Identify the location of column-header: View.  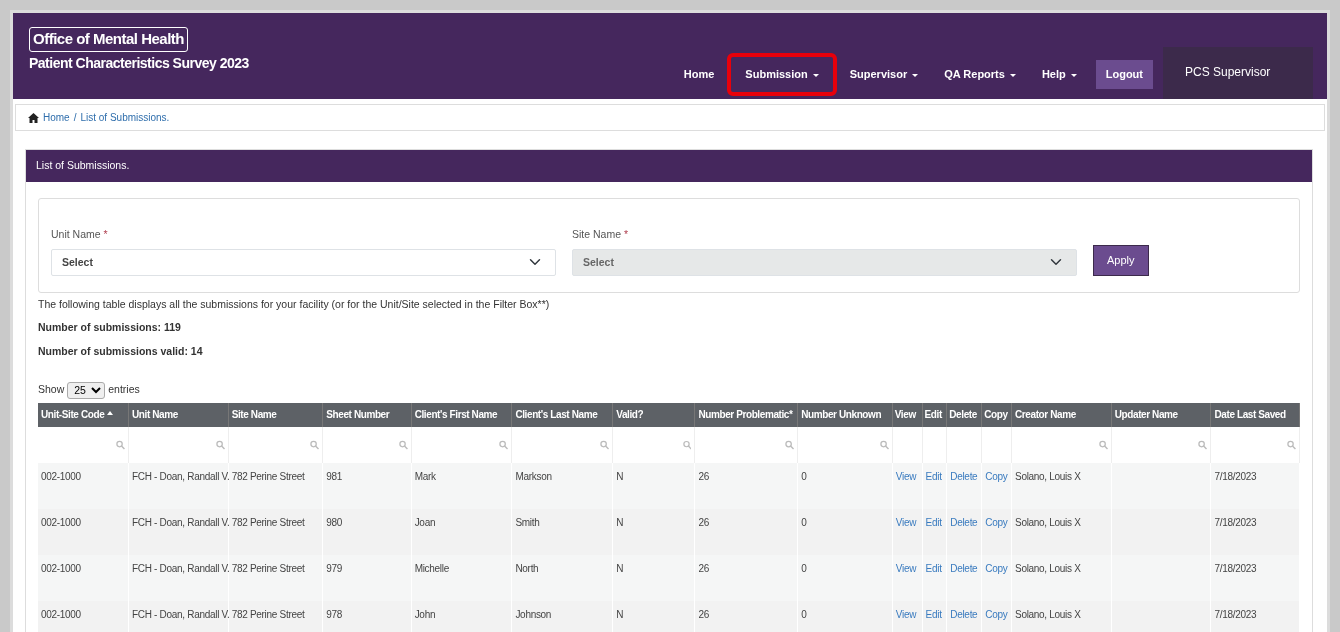
(907, 415).